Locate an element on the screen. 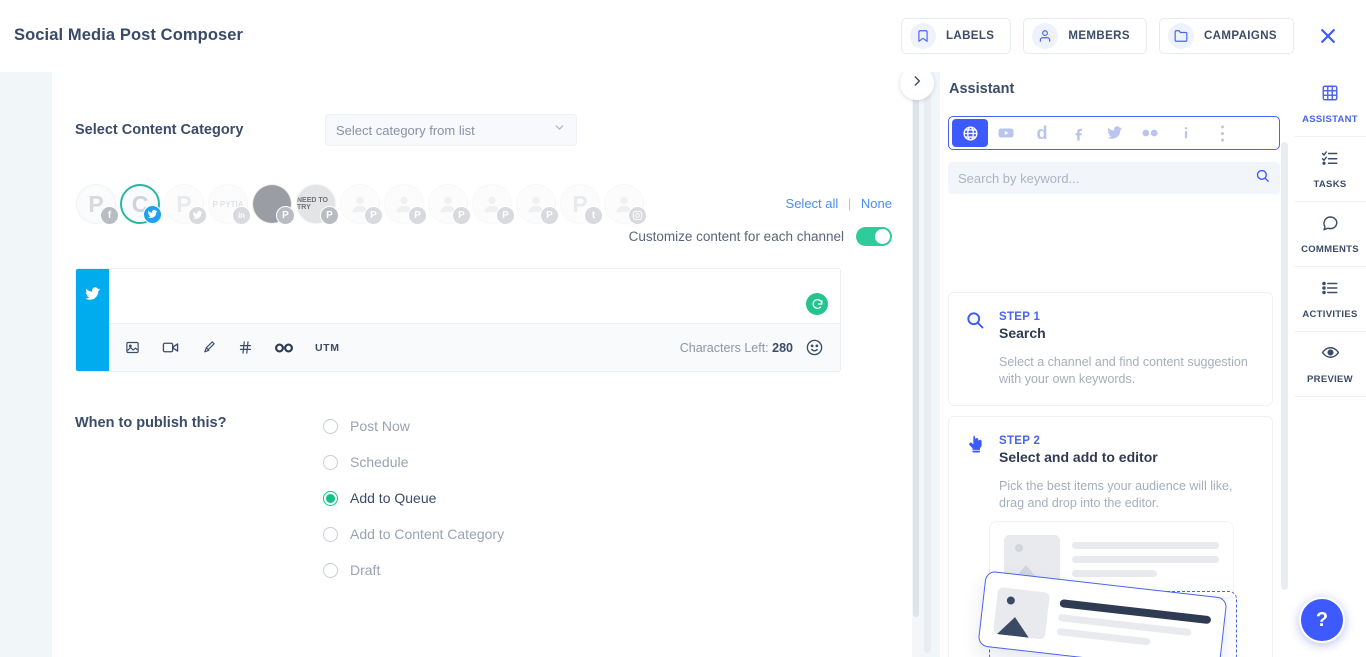  channel-avatar is located at coordinates (625, 204).